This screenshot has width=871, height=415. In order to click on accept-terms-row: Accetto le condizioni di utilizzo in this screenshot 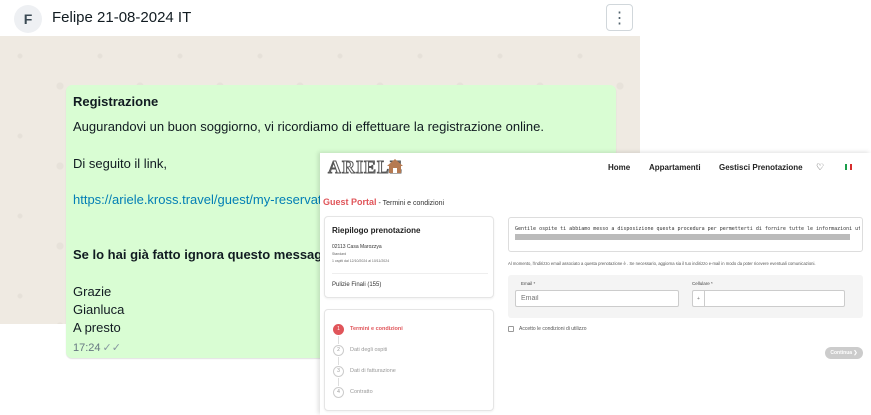, I will do `click(547, 329)`.